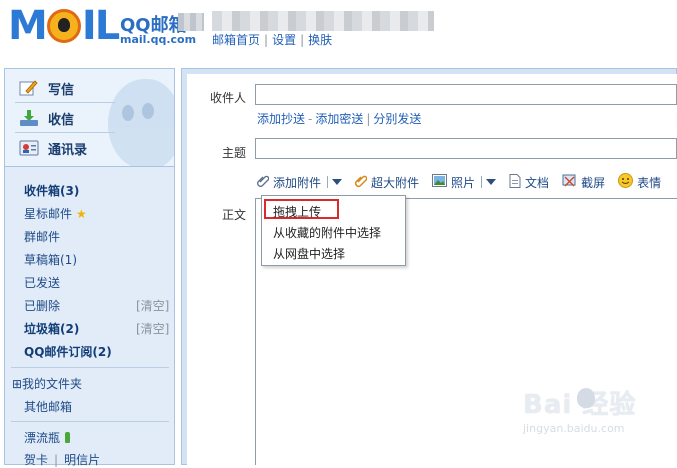  Describe the element at coordinates (337, 182) in the screenshot. I see `attachment-dropdown-icon` at that location.